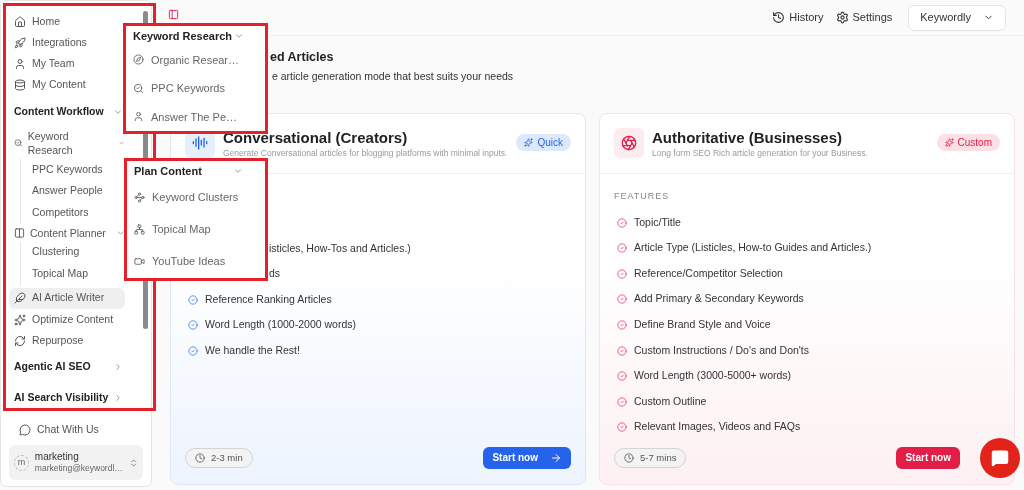  I want to click on sidebar-item: My Team, so click(67, 63).